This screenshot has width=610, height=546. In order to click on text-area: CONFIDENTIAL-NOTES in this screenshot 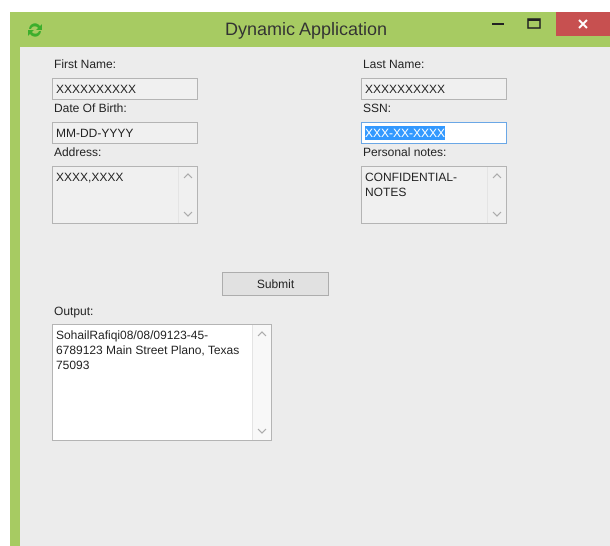, I will do `click(434, 195)`.